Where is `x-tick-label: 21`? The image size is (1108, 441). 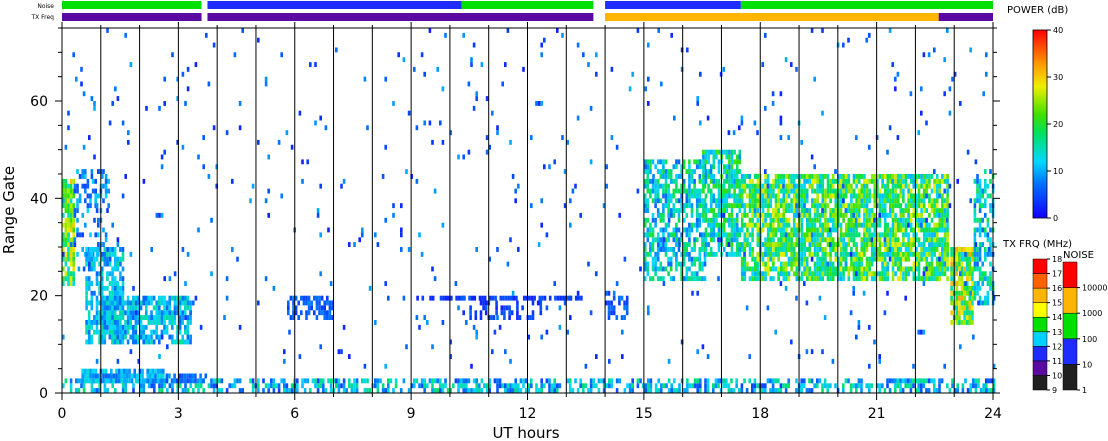 x-tick-label: 21 is located at coordinates (877, 414).